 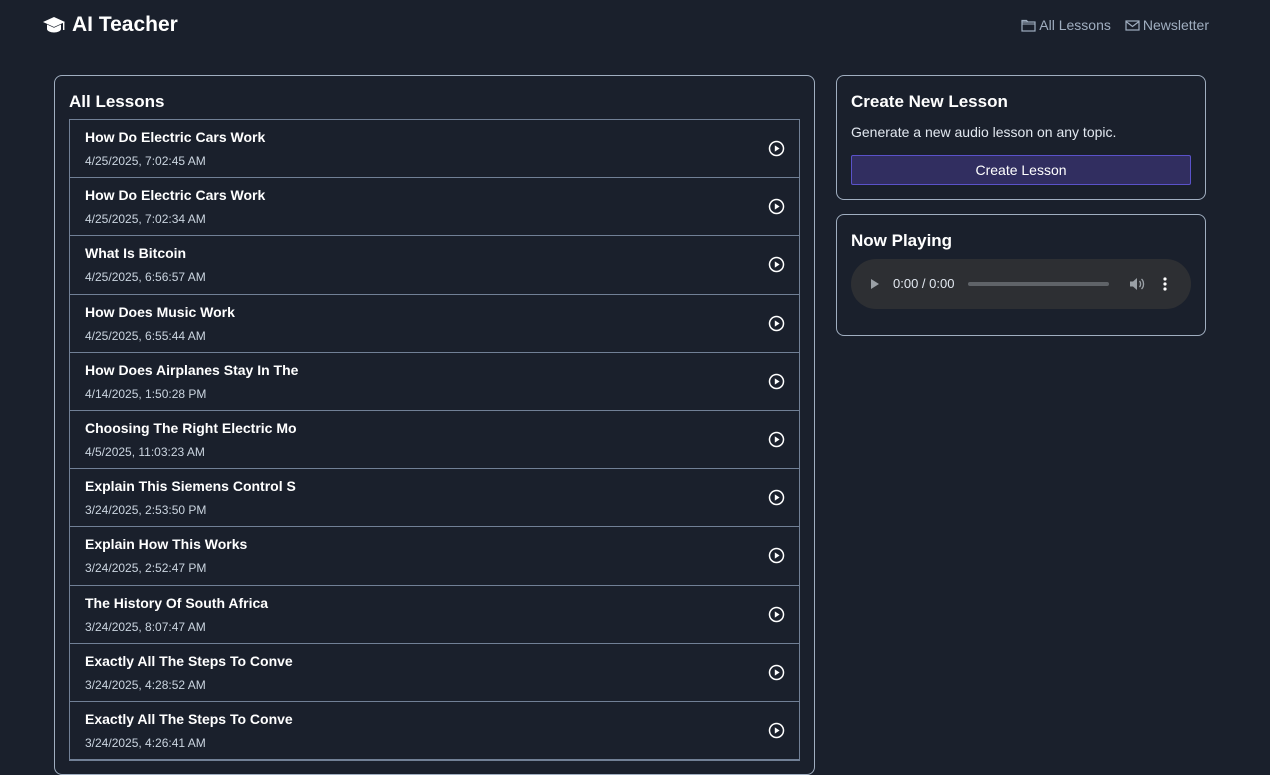 What do you see at coordinates (190, 486) in the screenshot?
I see `lesson-title: Explain This Siemens Control S` at bounding box center [190, 486].